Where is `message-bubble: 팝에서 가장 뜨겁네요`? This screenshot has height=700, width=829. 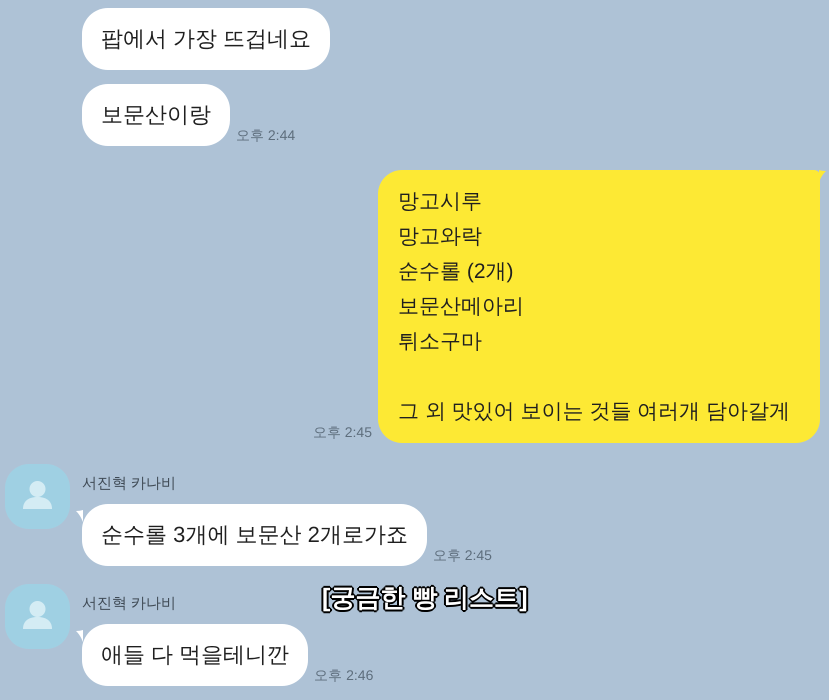
message-bubble: 팝에서 가장 뜨겁네요 is located at coordinates (206, 39).